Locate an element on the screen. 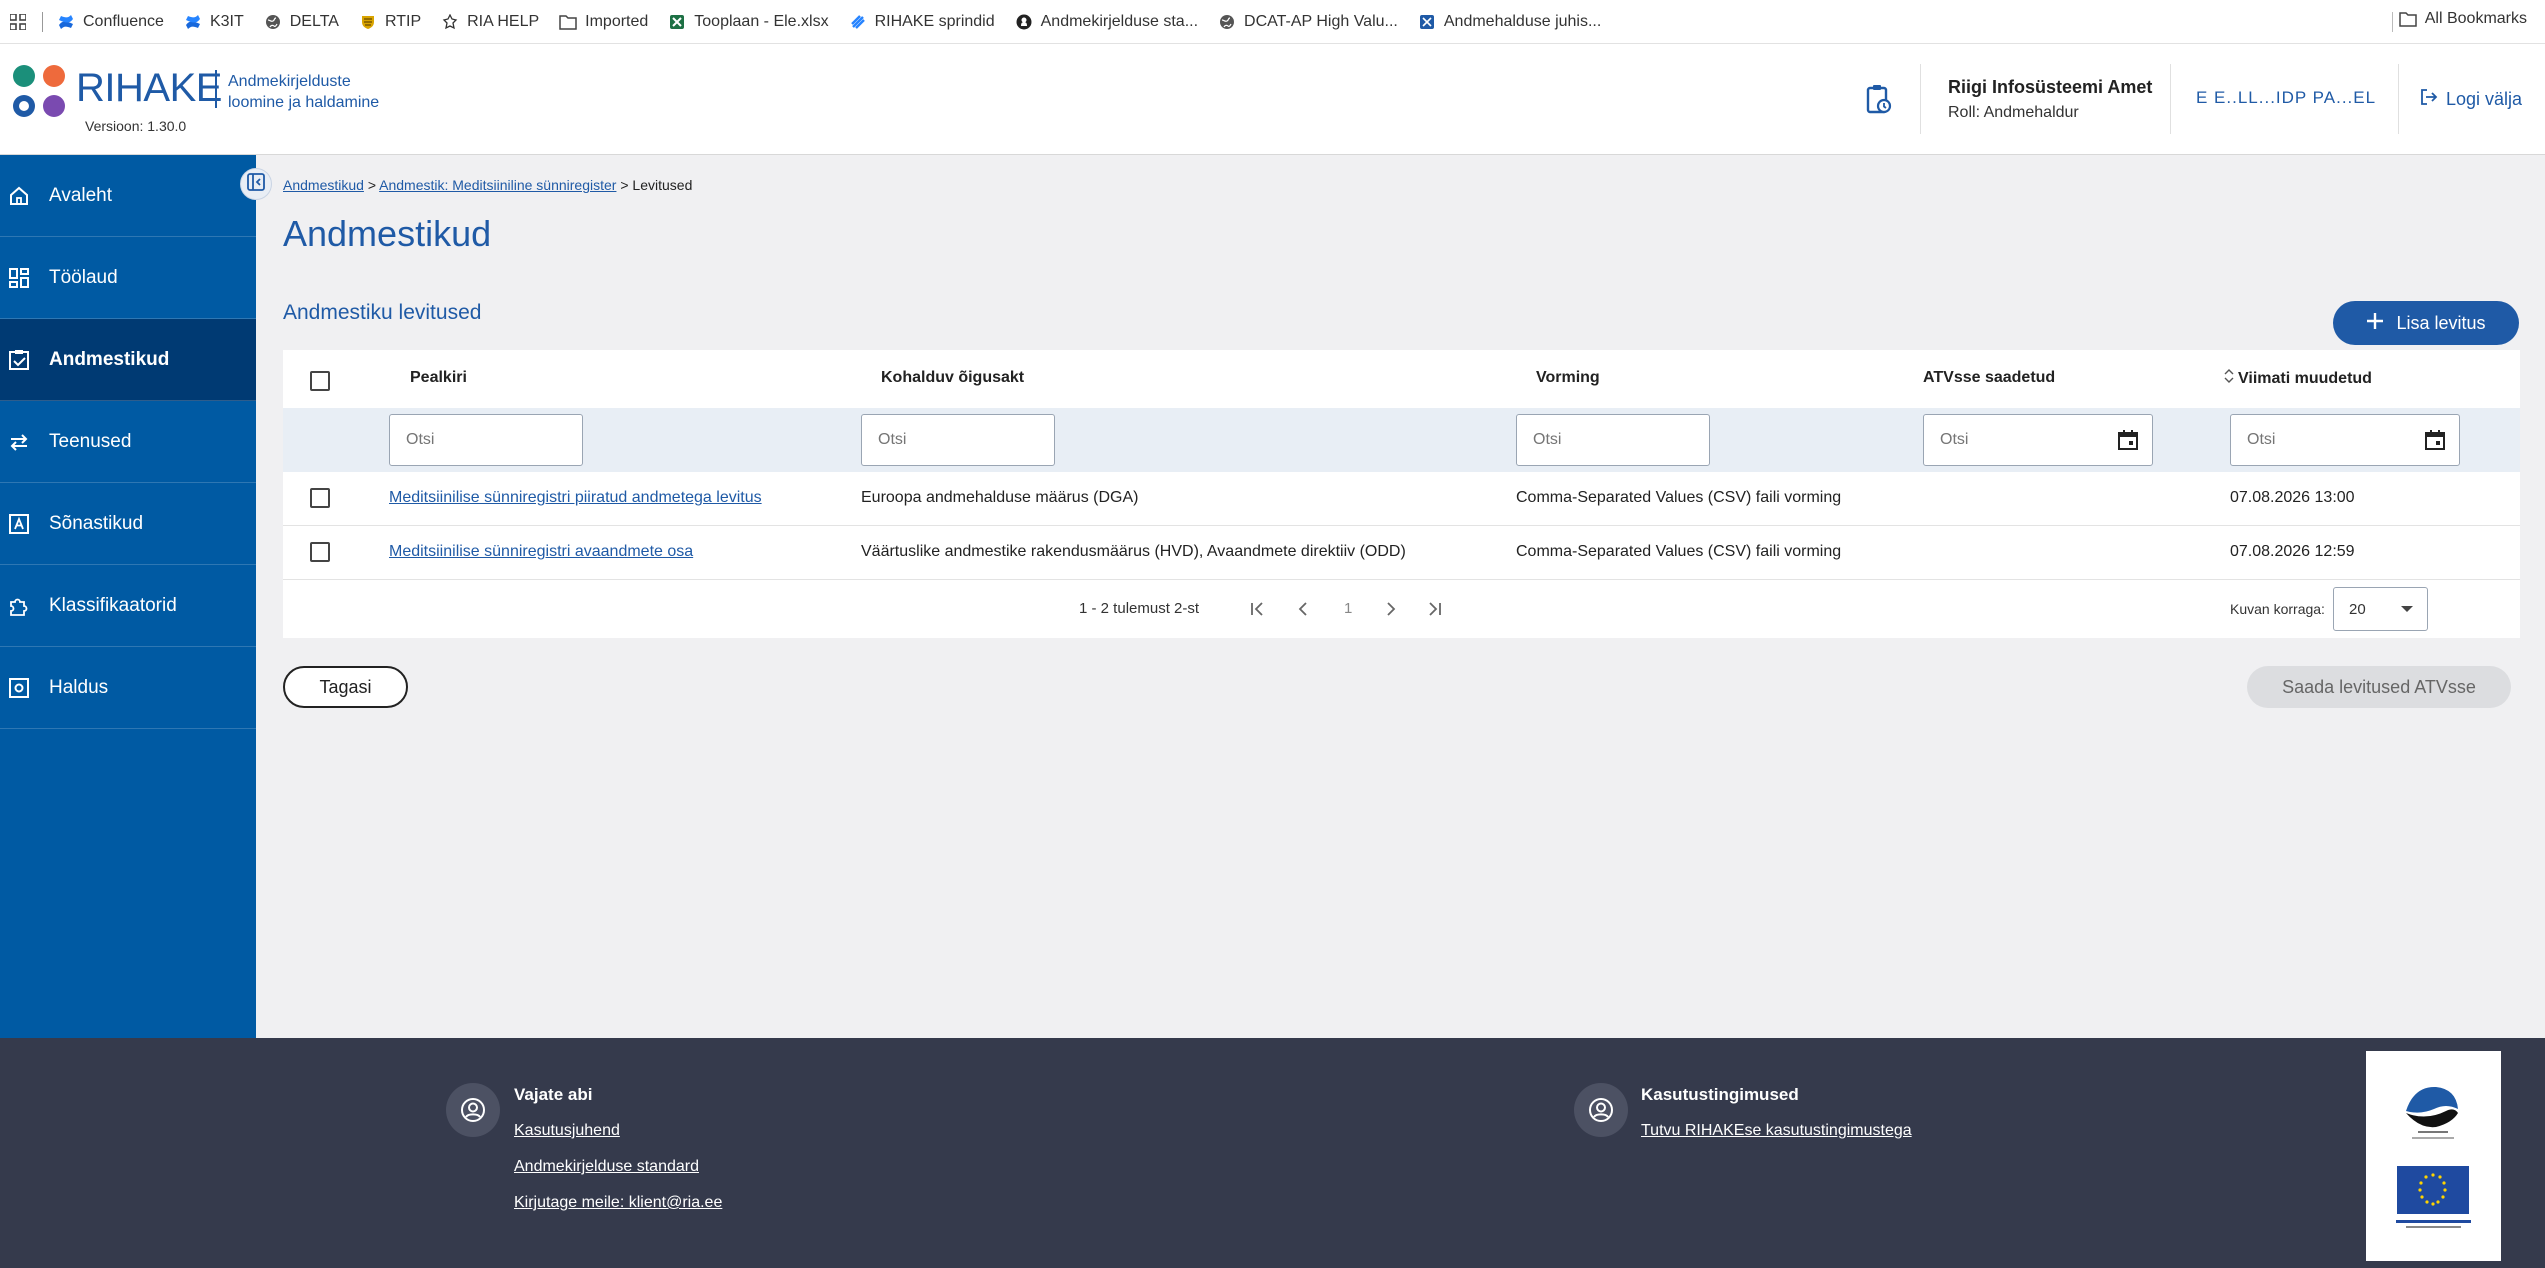  bookmark-item: RTIP is located at coordinates (390, 22).